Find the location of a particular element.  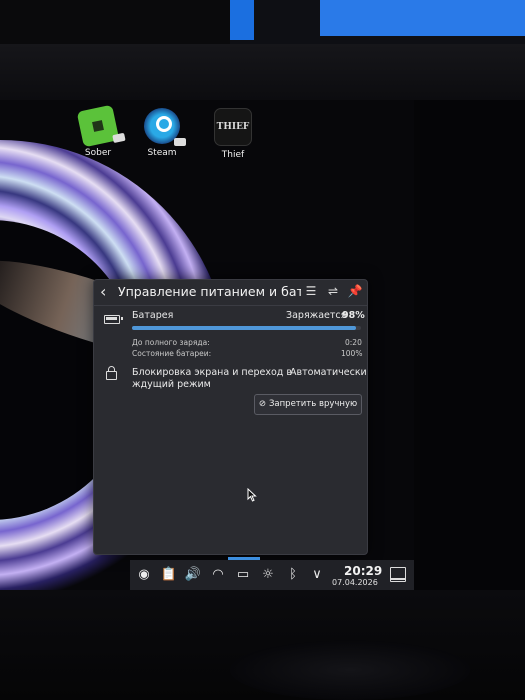

battery-progress-bar is located at coordinates (246, 328).